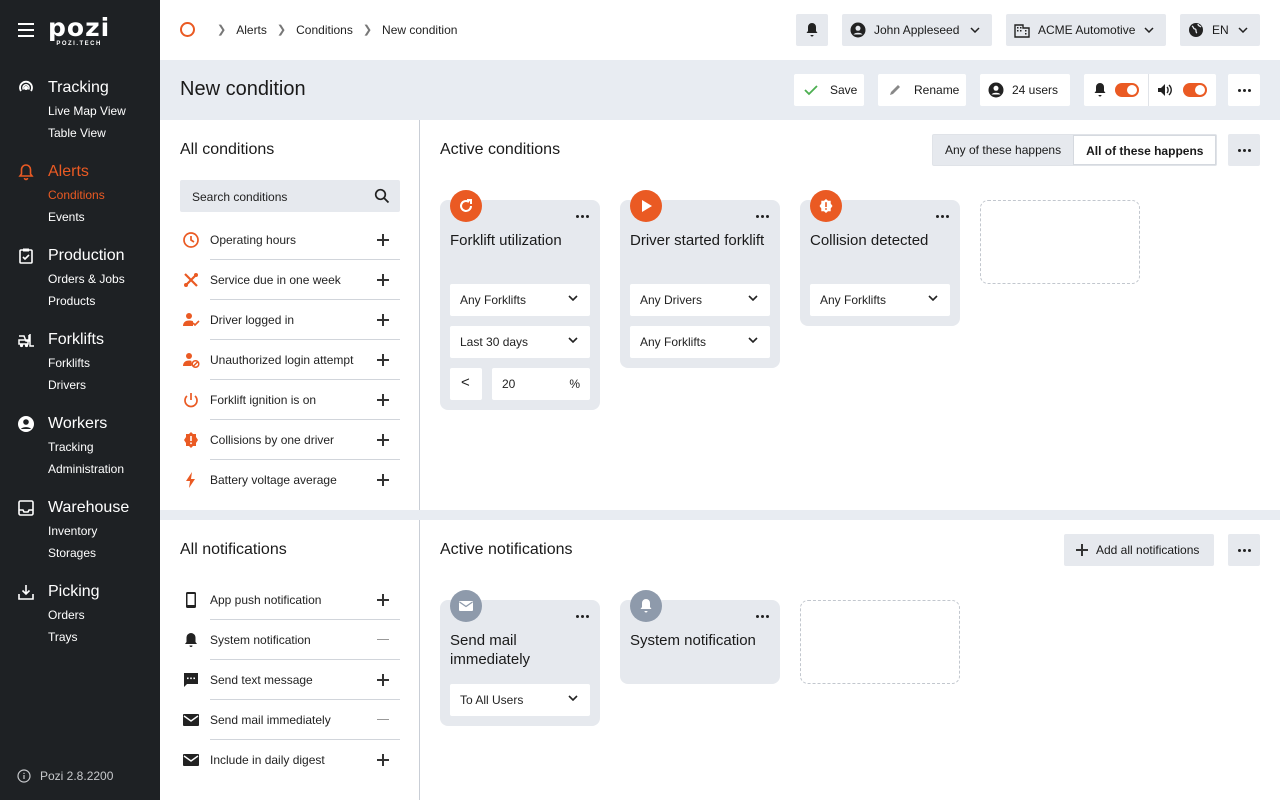 The width and height of the screenshot is (1280, 800). I want to click on condition-item-driver-logged-in: Driver logged in, so click(290, 320).